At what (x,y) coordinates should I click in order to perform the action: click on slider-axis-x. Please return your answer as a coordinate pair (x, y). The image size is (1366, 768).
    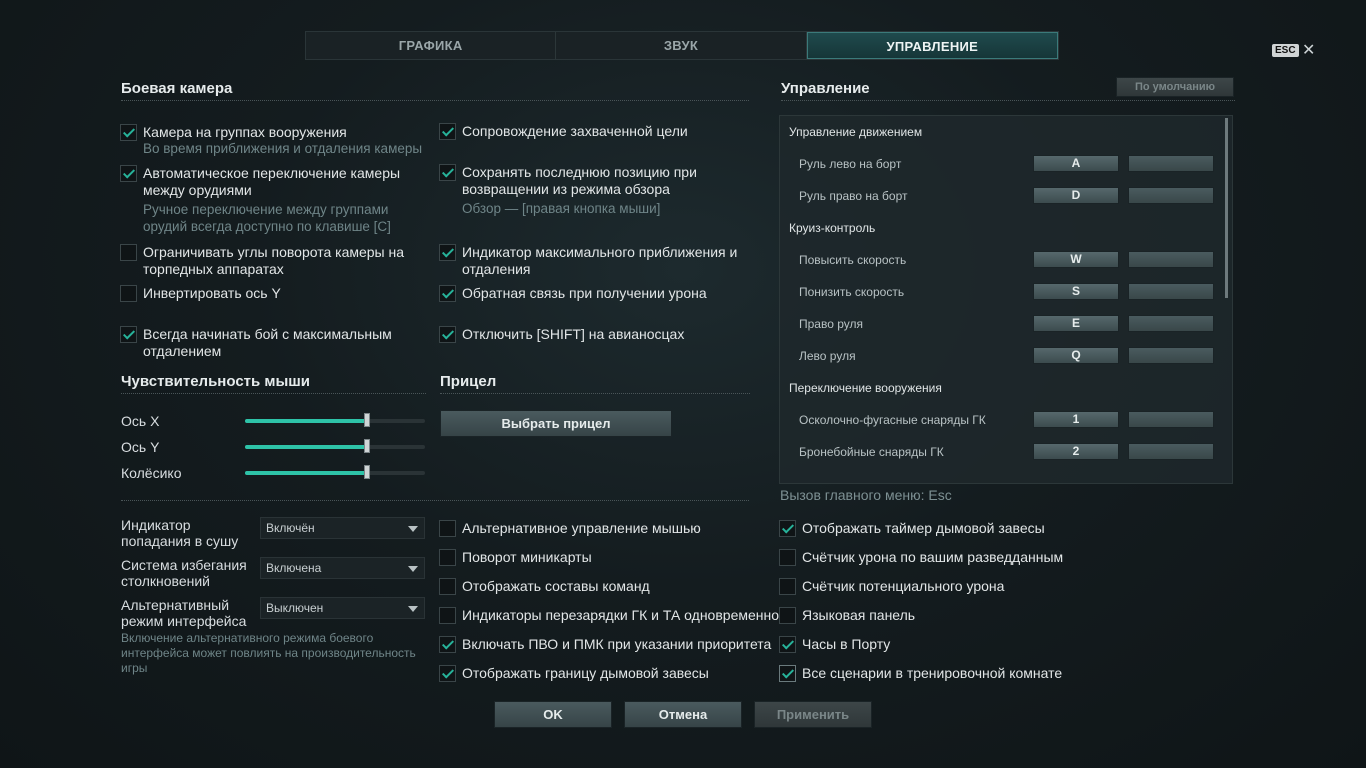
    Looking at the image, I should click on (335, 420).